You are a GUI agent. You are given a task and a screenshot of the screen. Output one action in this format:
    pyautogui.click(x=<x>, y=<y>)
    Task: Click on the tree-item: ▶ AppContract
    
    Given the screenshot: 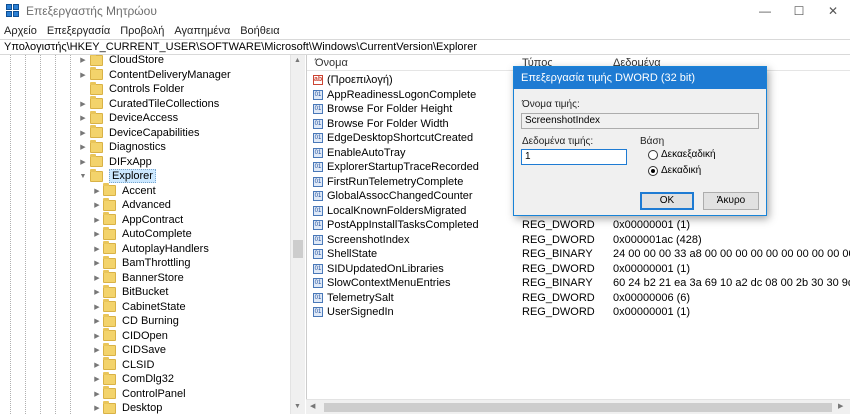 What is the action you would take?
    pyautogui.click(x=138, y=220)
    